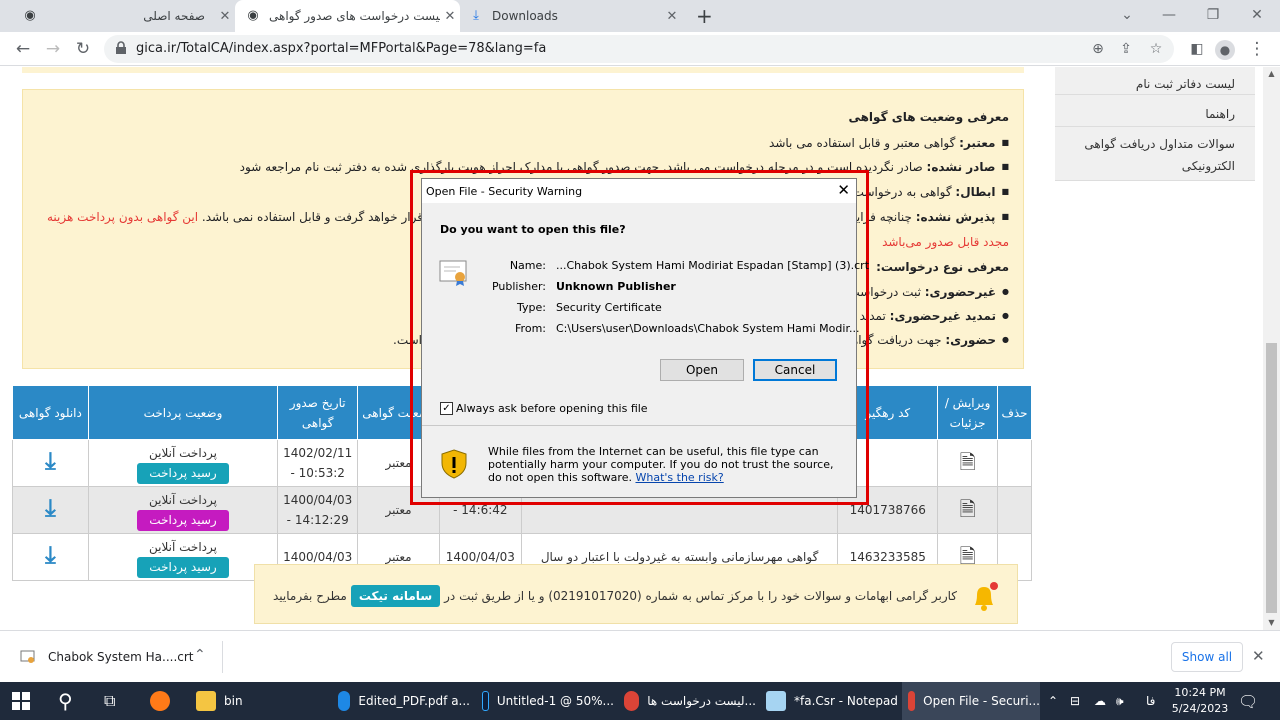 The image size is (1280, 720). Describe the element at coordinates (28, 657) in the screenshot. I see `certificate-file-icon` at that location.